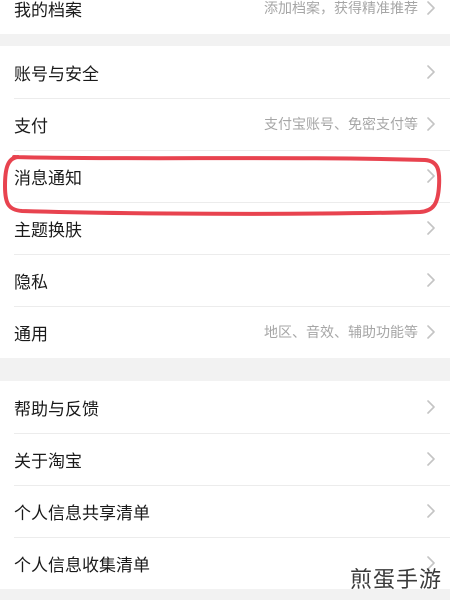 The image size is (450, 600). What do you see at coordinates (225, 72) in the screenshot?
I see `settings-row-account-security: 账号与安全` at bounding box center [225, 72].